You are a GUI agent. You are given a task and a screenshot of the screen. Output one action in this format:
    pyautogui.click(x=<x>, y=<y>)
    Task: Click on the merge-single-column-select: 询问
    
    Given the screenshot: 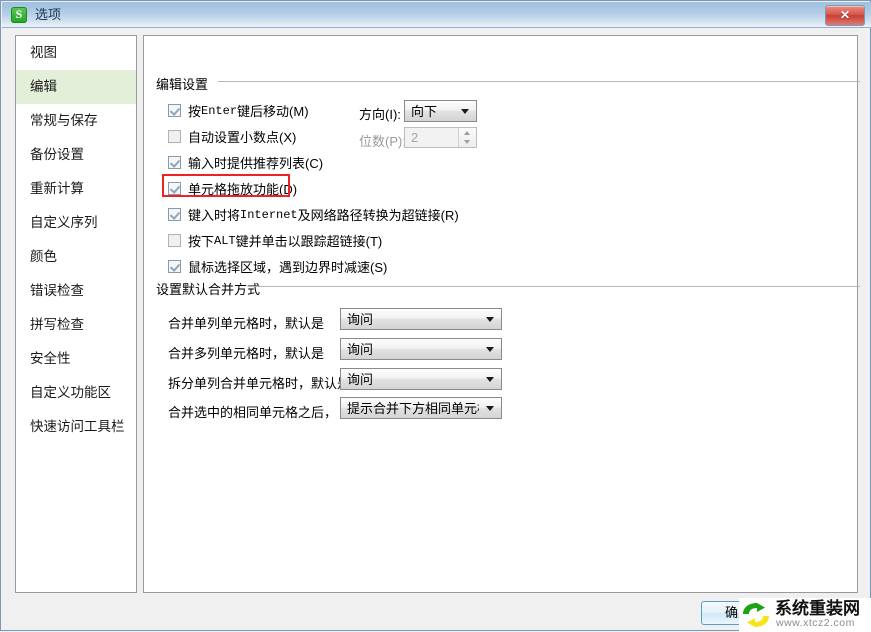 What is the action you would take?
    pyautogui.click(x=421, y=319)
    